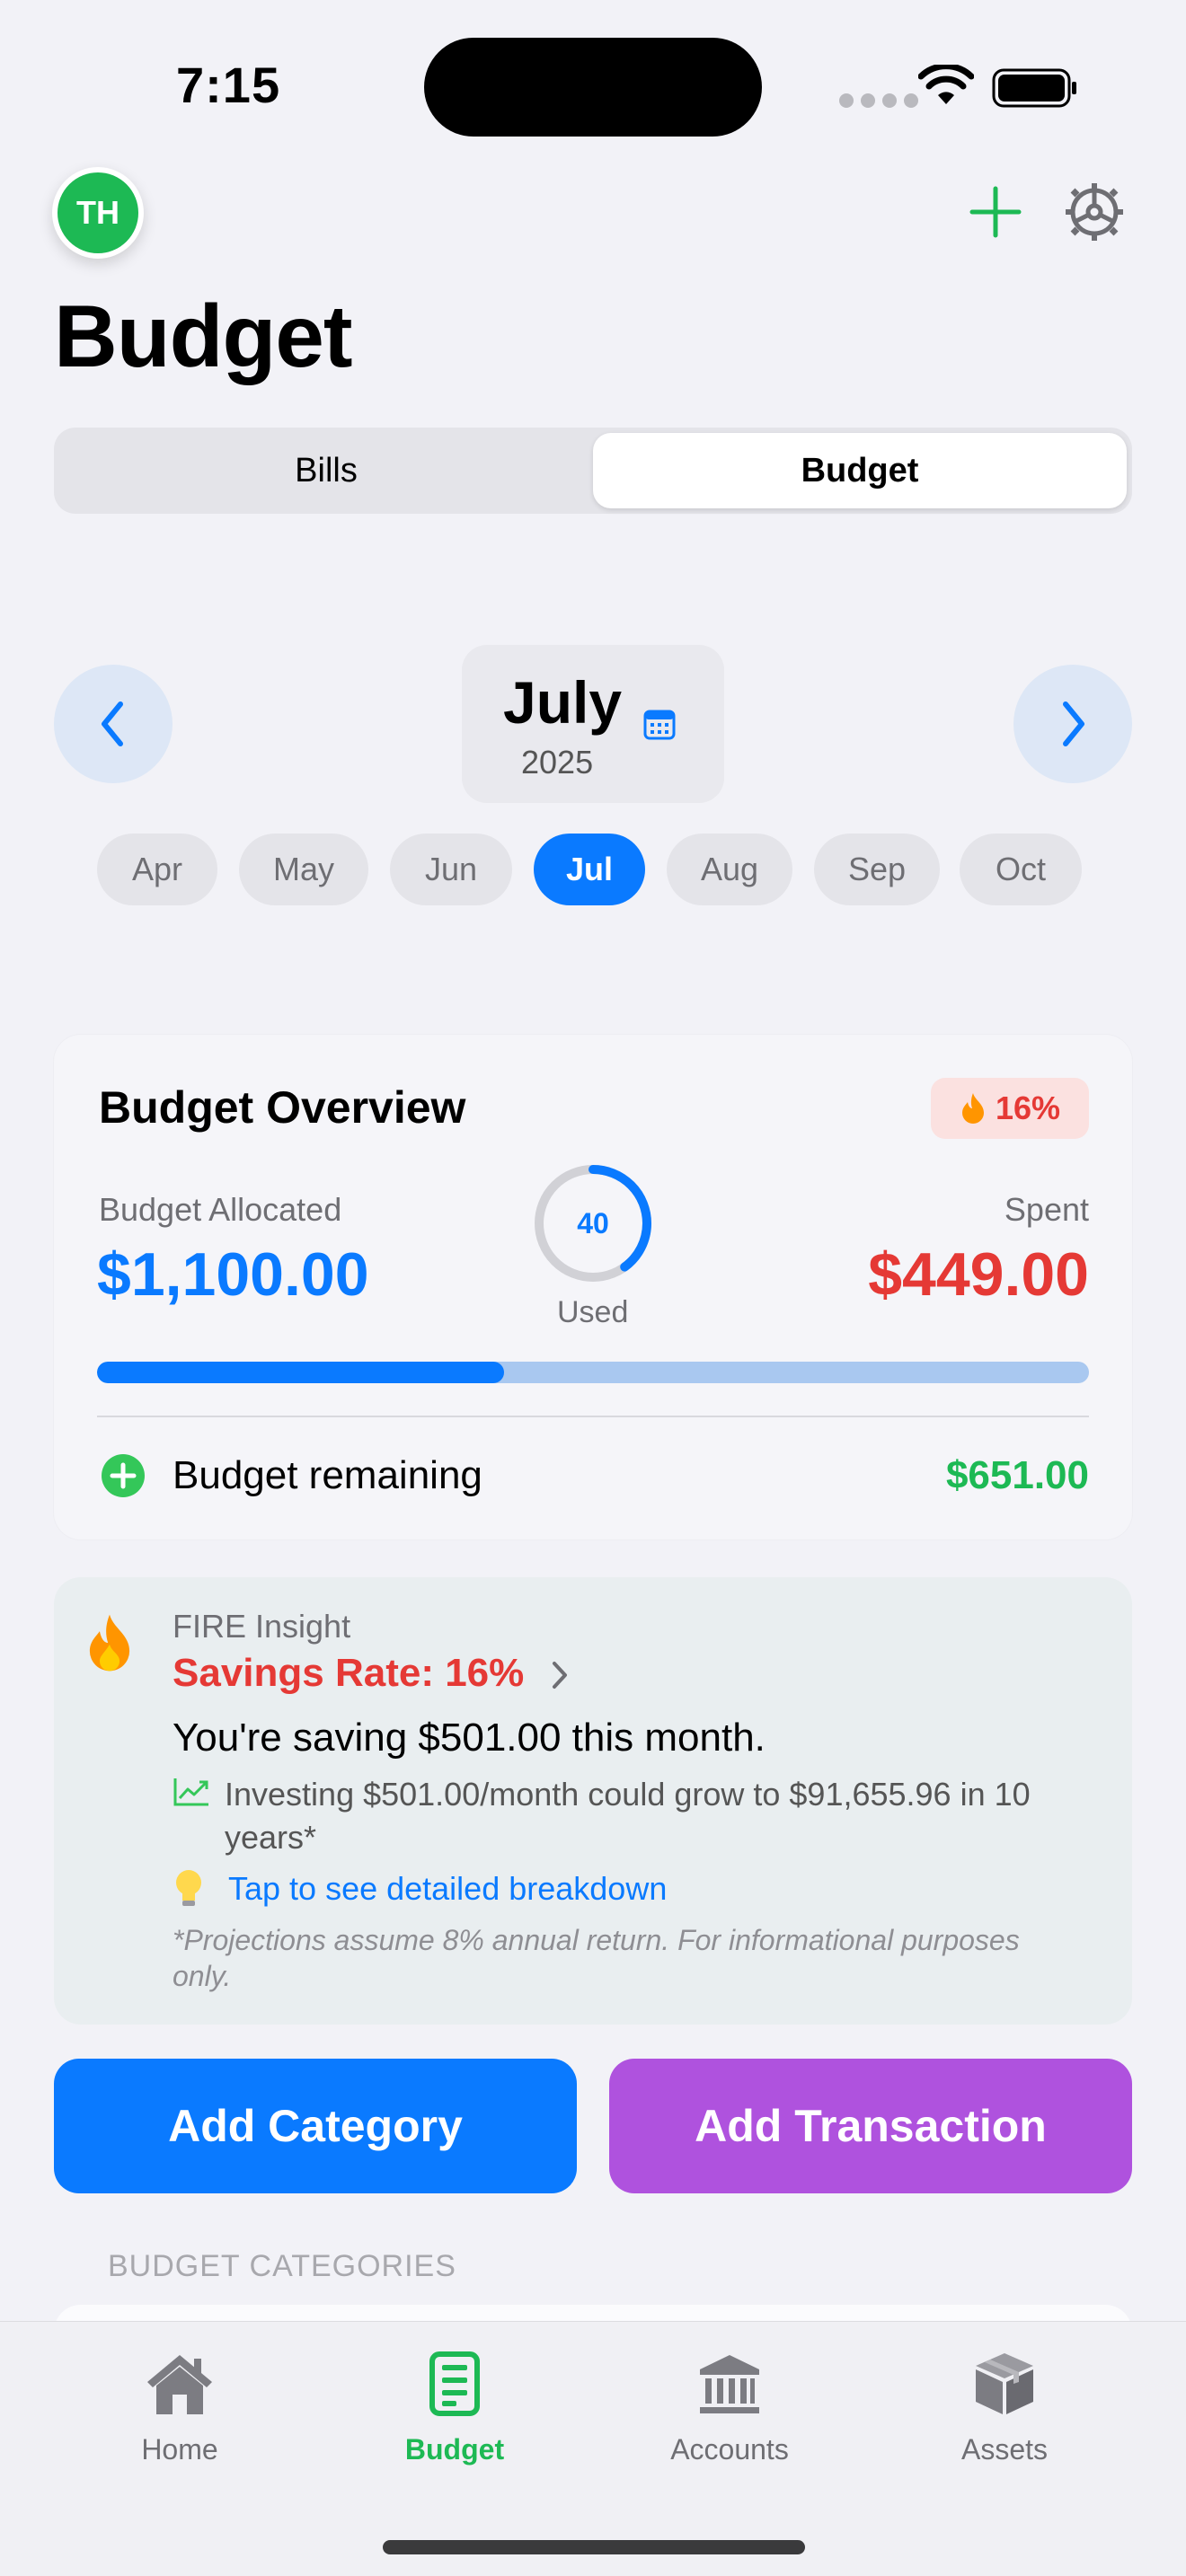 The image size is (1186, 2576). Describe the element at coordinates (1004, 2449) in the screenshot. I see `tab-label: Assets` at that location.